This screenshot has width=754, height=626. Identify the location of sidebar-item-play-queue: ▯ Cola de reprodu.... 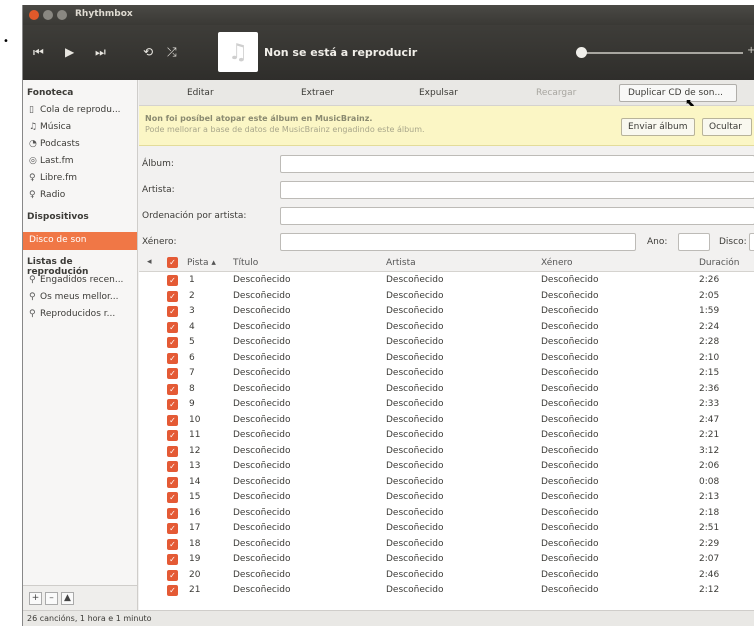
(75, 110).